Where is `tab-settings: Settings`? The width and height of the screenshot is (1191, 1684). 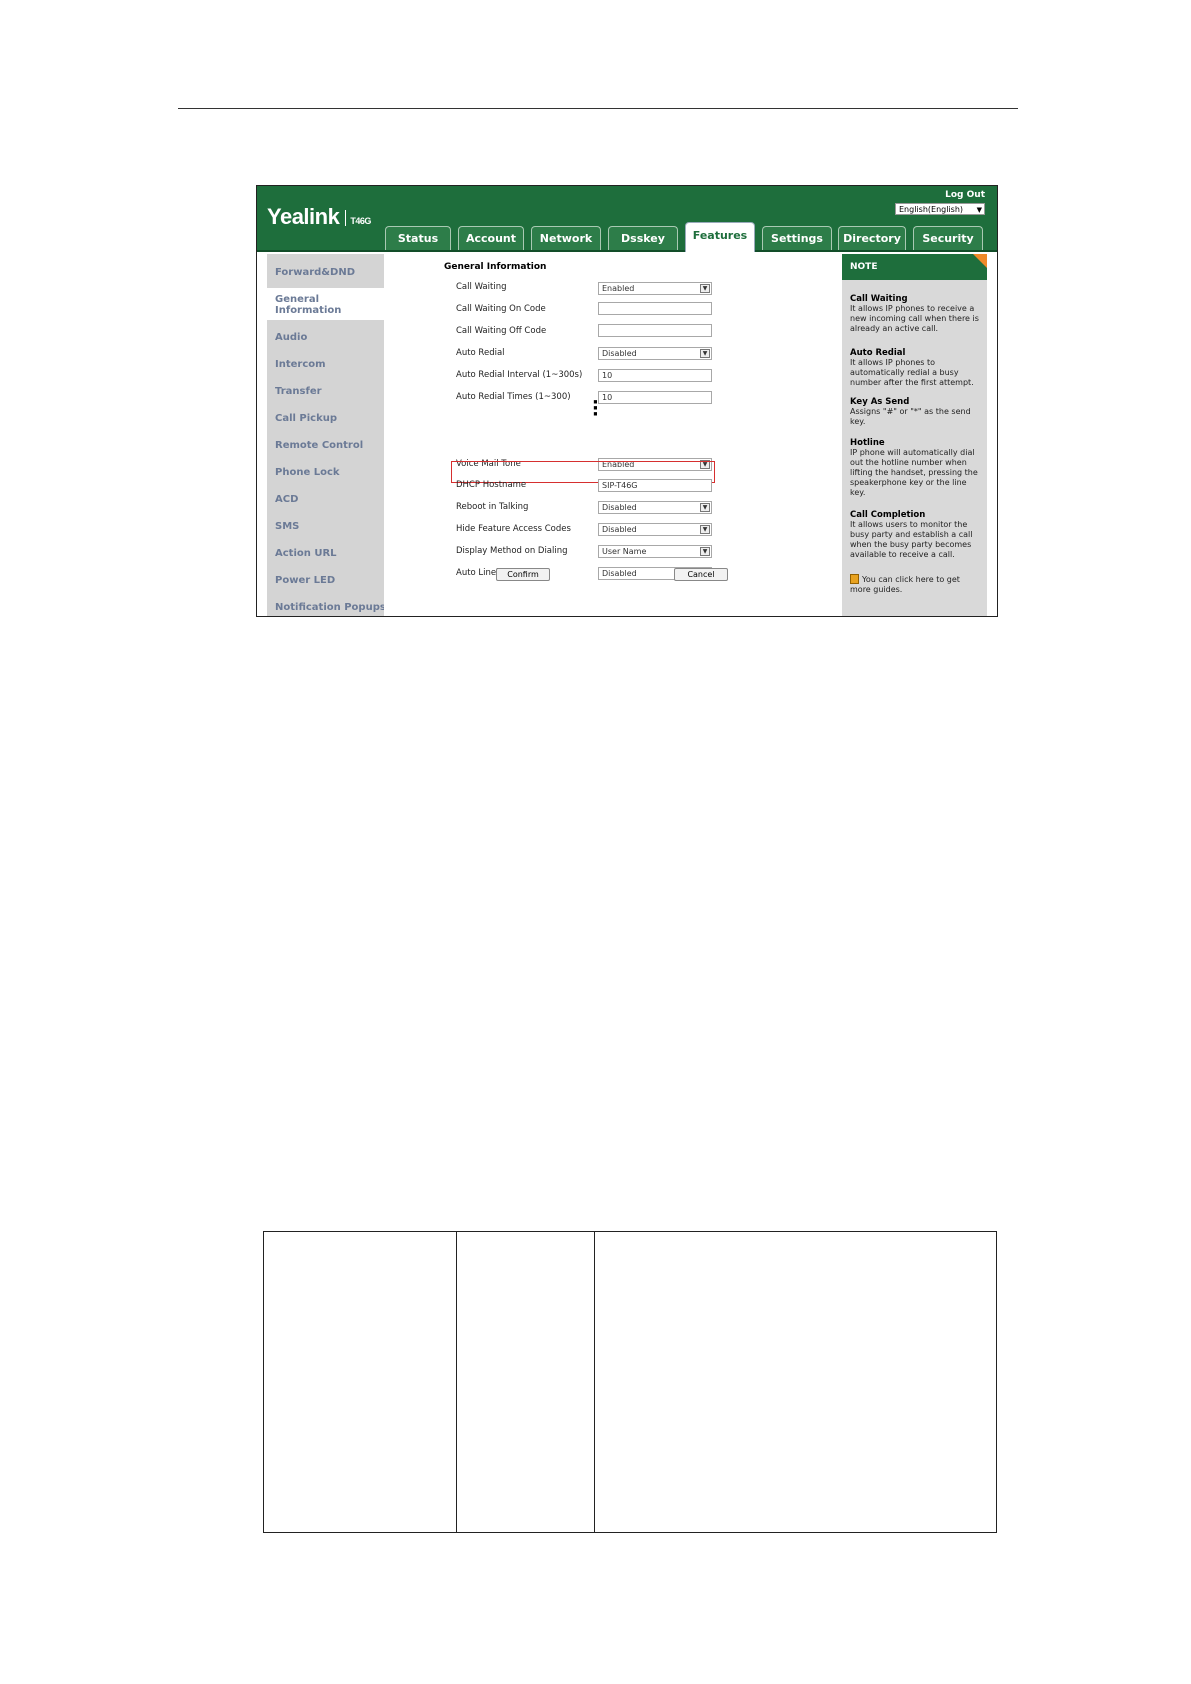 tab-settings: Settings is located at coordinates (797, 238).